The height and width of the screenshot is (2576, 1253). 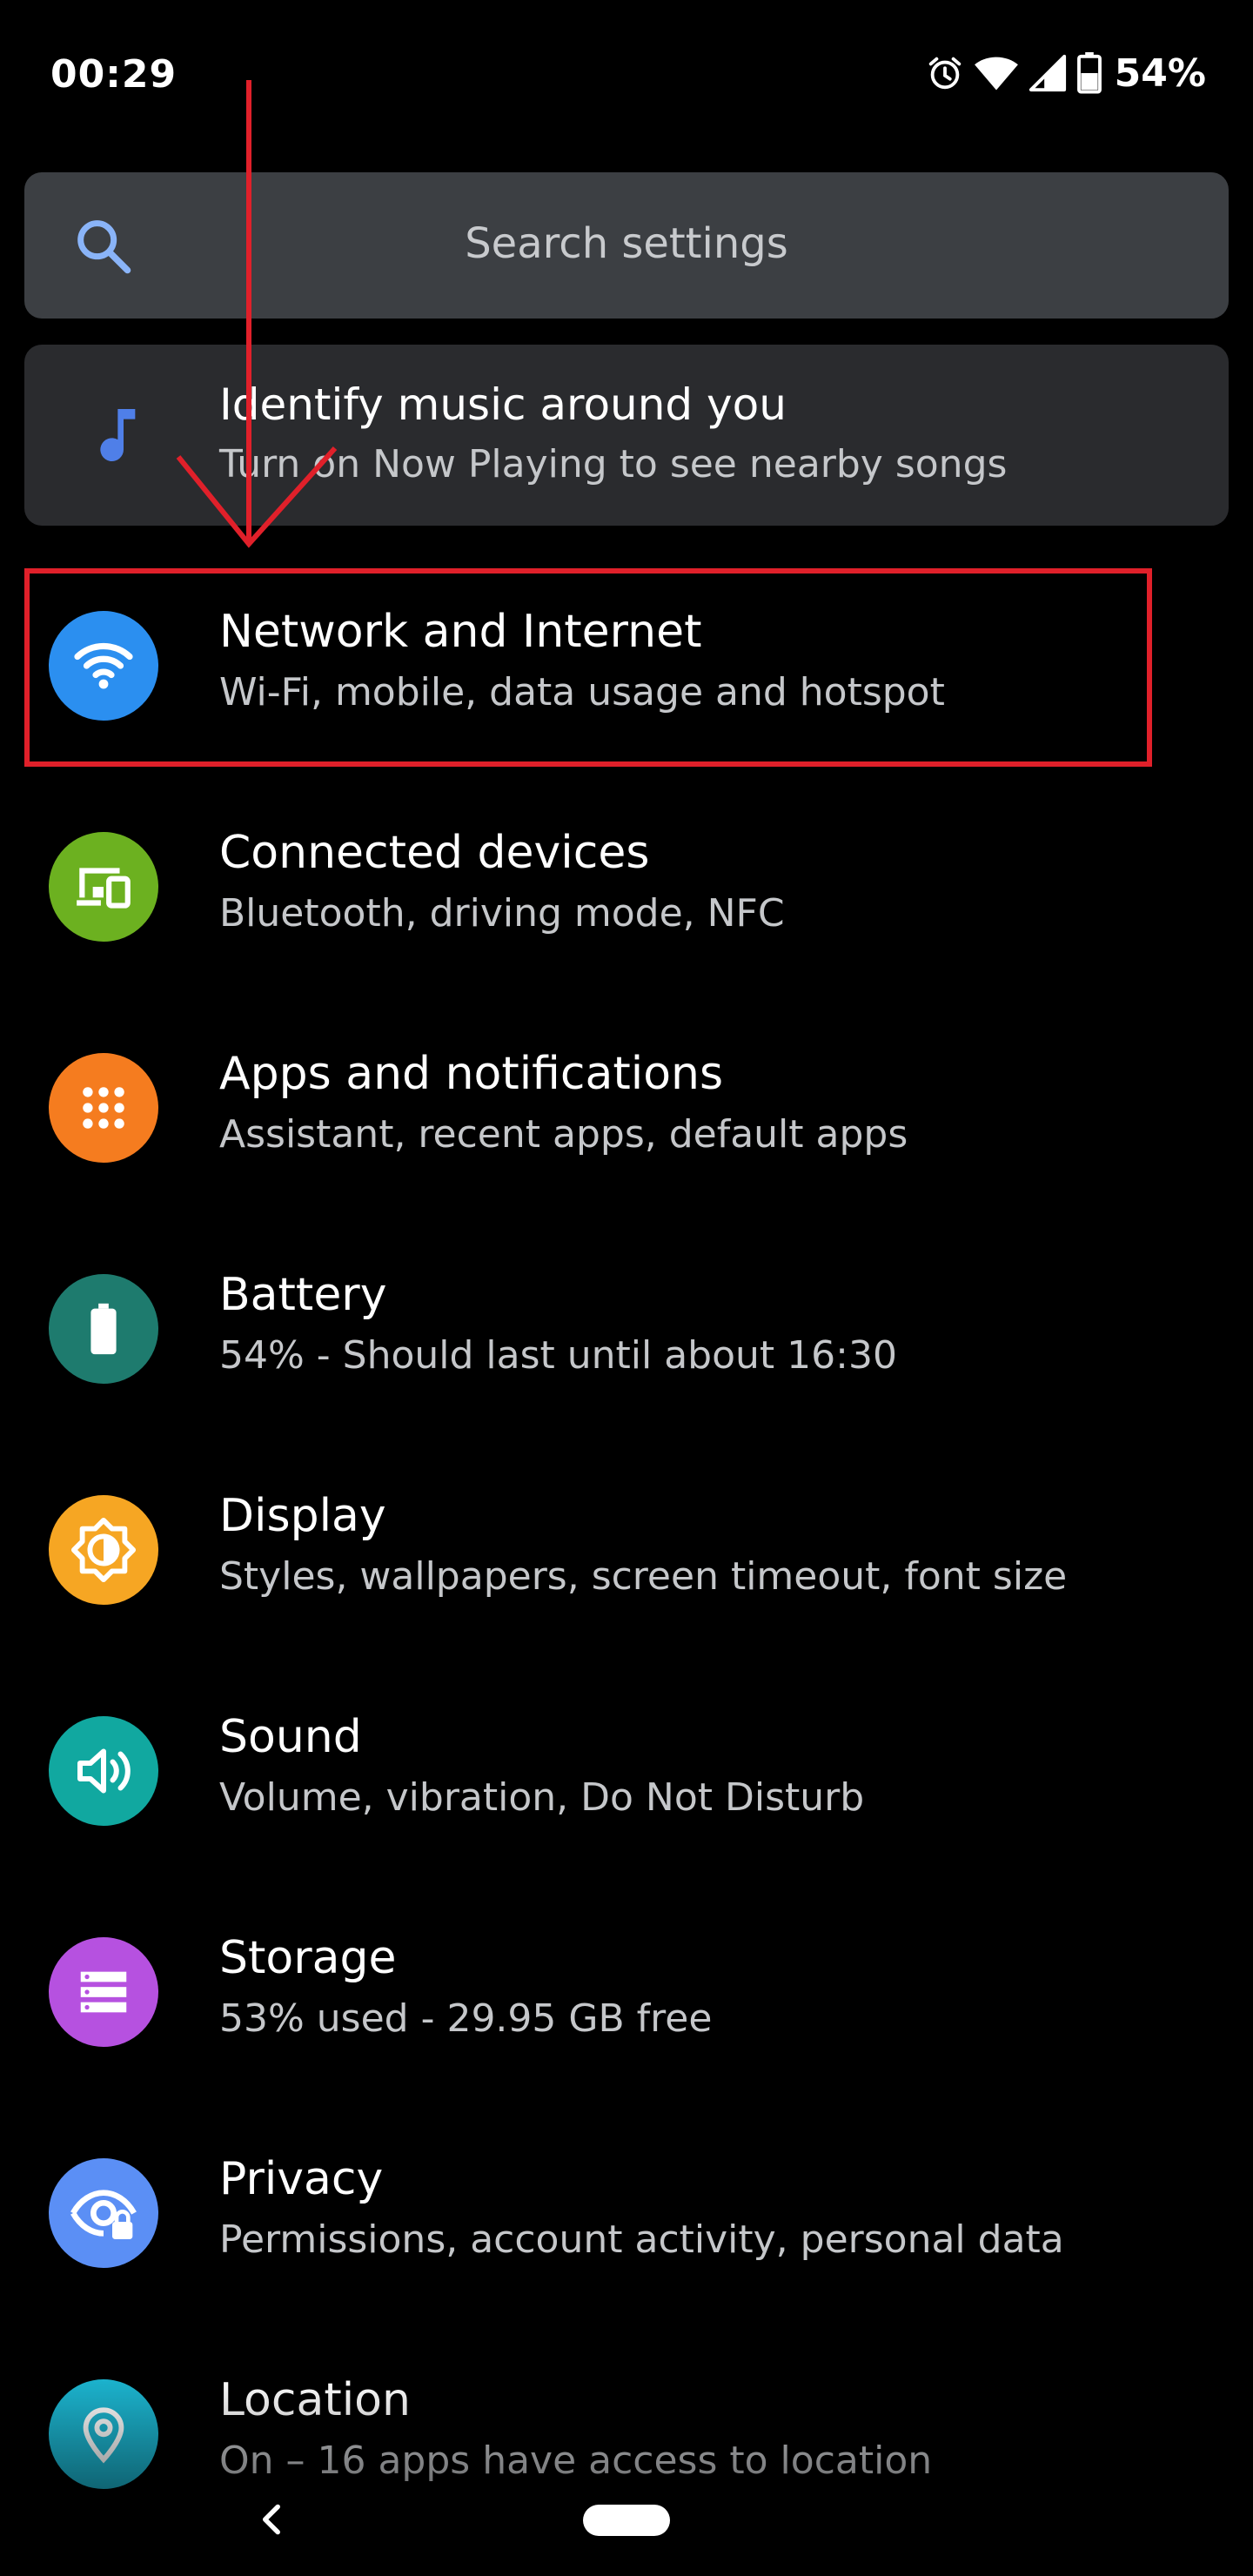 What do you see at coordinates (315, 2400) in the screenshot?
I see `settings-item-title: Location` at bounding box center [315, 2400].